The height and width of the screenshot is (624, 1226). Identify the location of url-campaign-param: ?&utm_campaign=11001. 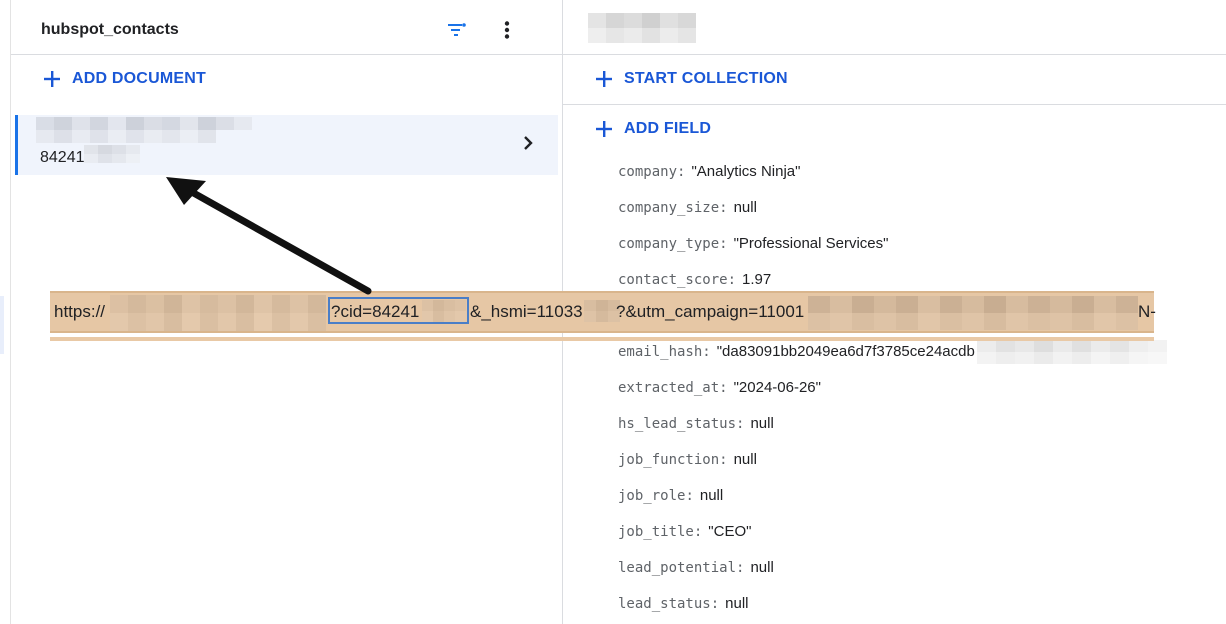
(710, 311).